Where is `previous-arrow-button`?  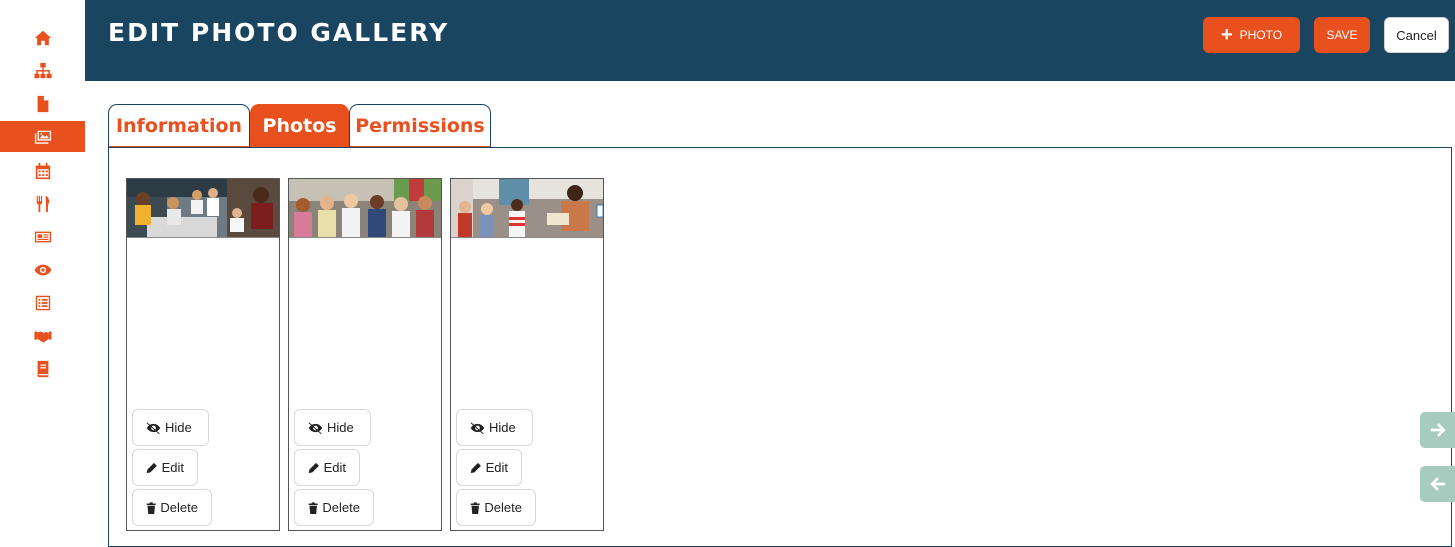 previous-arrow-button is located at coordinates (1437, 484).